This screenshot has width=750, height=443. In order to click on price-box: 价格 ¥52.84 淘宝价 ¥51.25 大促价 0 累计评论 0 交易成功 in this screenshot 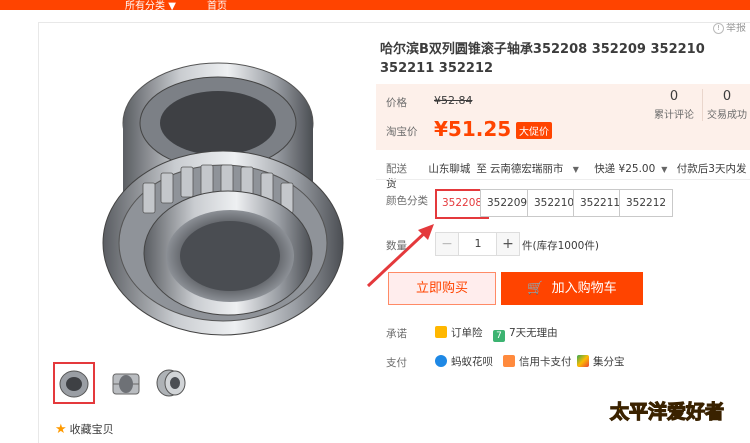, I will do `click(563, 117)`.